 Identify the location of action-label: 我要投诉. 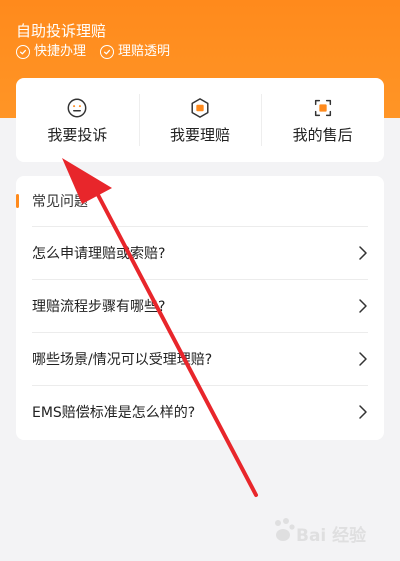
(77, 134).